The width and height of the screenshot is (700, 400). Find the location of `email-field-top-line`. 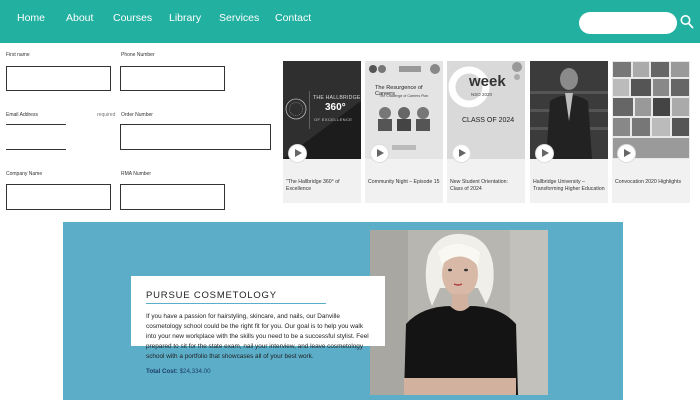

email-field-top-line is located at coordinates (36, 124).